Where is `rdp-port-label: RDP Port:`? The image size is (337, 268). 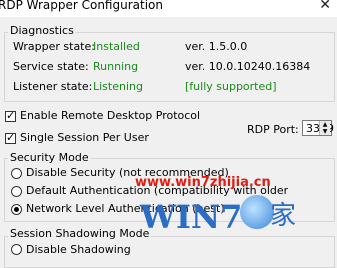
rdp-port-label: RDP Port: is located at coordinates (273, 129).